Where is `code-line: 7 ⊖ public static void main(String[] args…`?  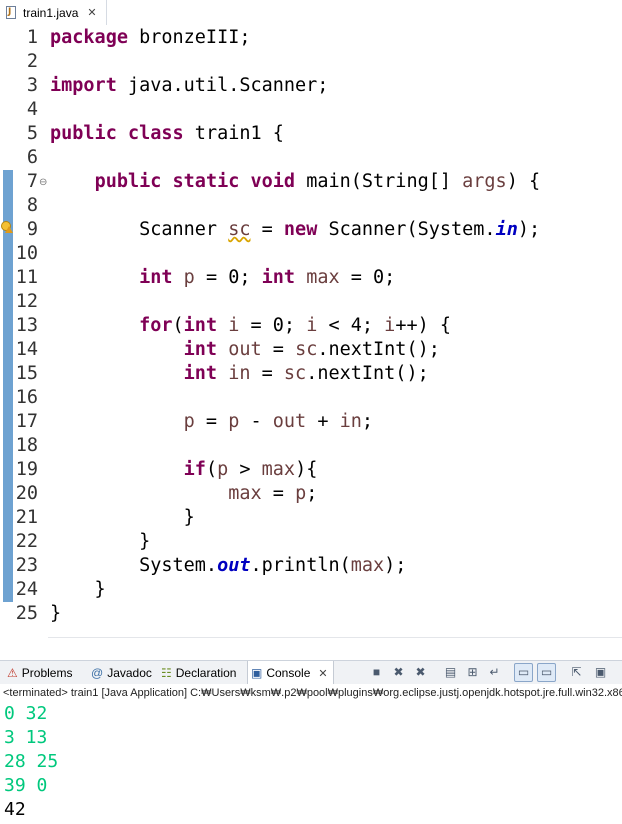 code-line: 7 ⊖ public static void main(String[] args… is located at coordinates (311, 182).